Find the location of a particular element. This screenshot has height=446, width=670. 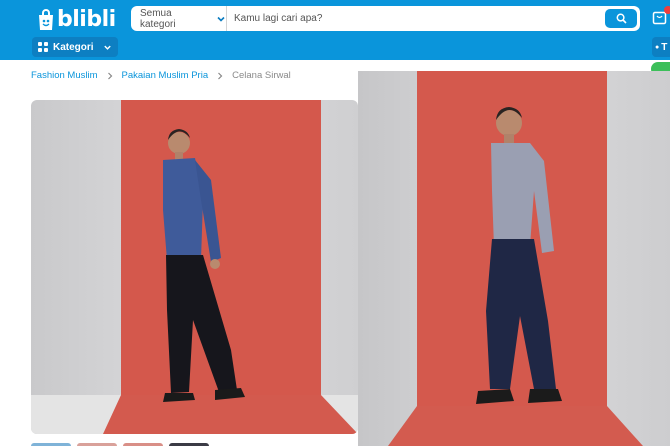

search-button is located at coordinates (621, 18).